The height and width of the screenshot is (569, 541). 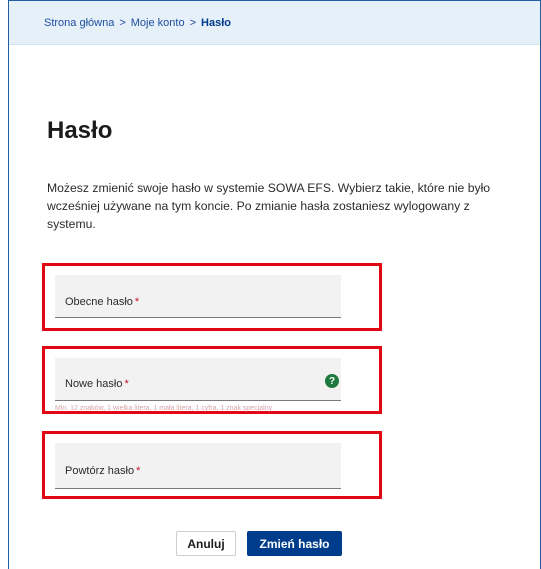 I want to click on page-title: Hasło, so click(x=80, y=130).